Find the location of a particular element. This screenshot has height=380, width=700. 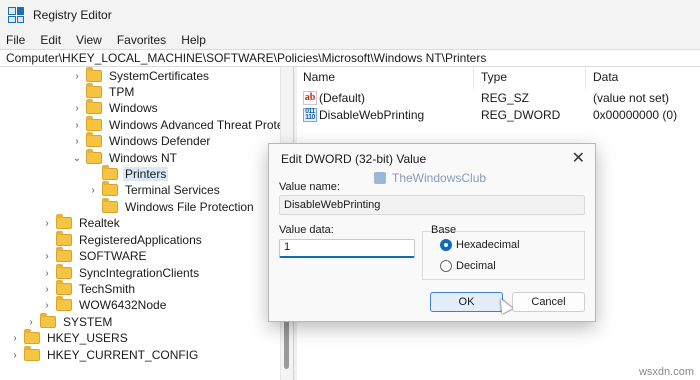

tree-item-syncintegrationclients: › SyncIntegrationClients is located at coordinates (121, 272).